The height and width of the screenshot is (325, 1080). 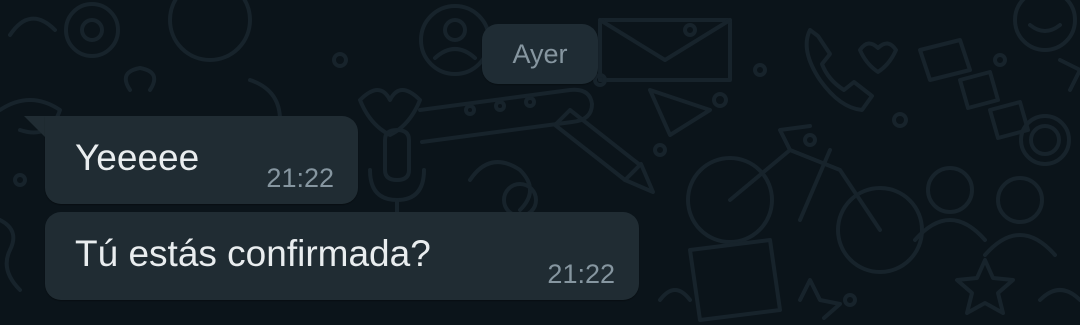 What do you see at coordinates (35, 127) in the screenshot?
I see `bubble-tail` at bounding box center [35, 127].